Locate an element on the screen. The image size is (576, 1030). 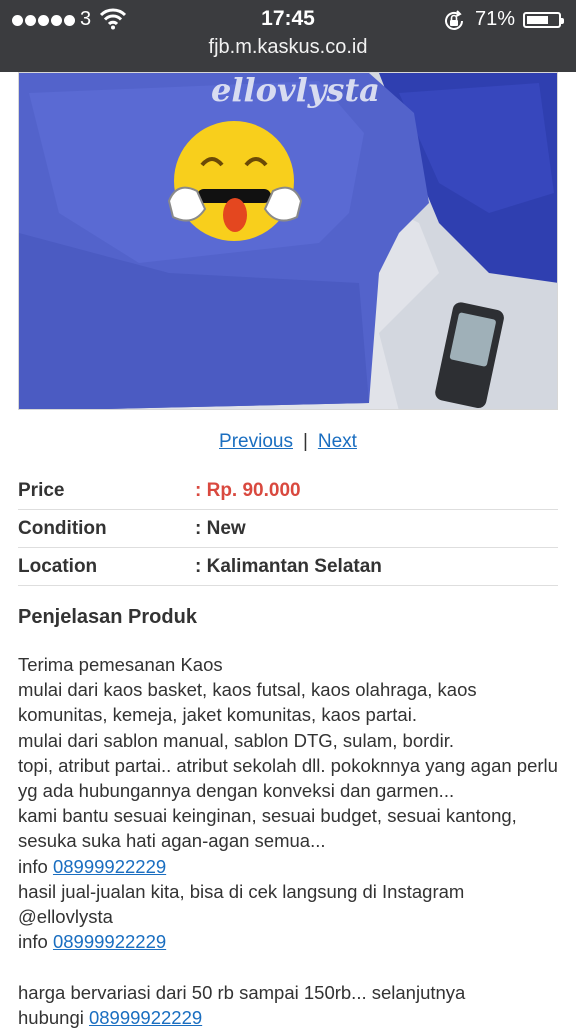
spec-row-price: Price : Rp. 90.000 is located at coordinates (288, 491).